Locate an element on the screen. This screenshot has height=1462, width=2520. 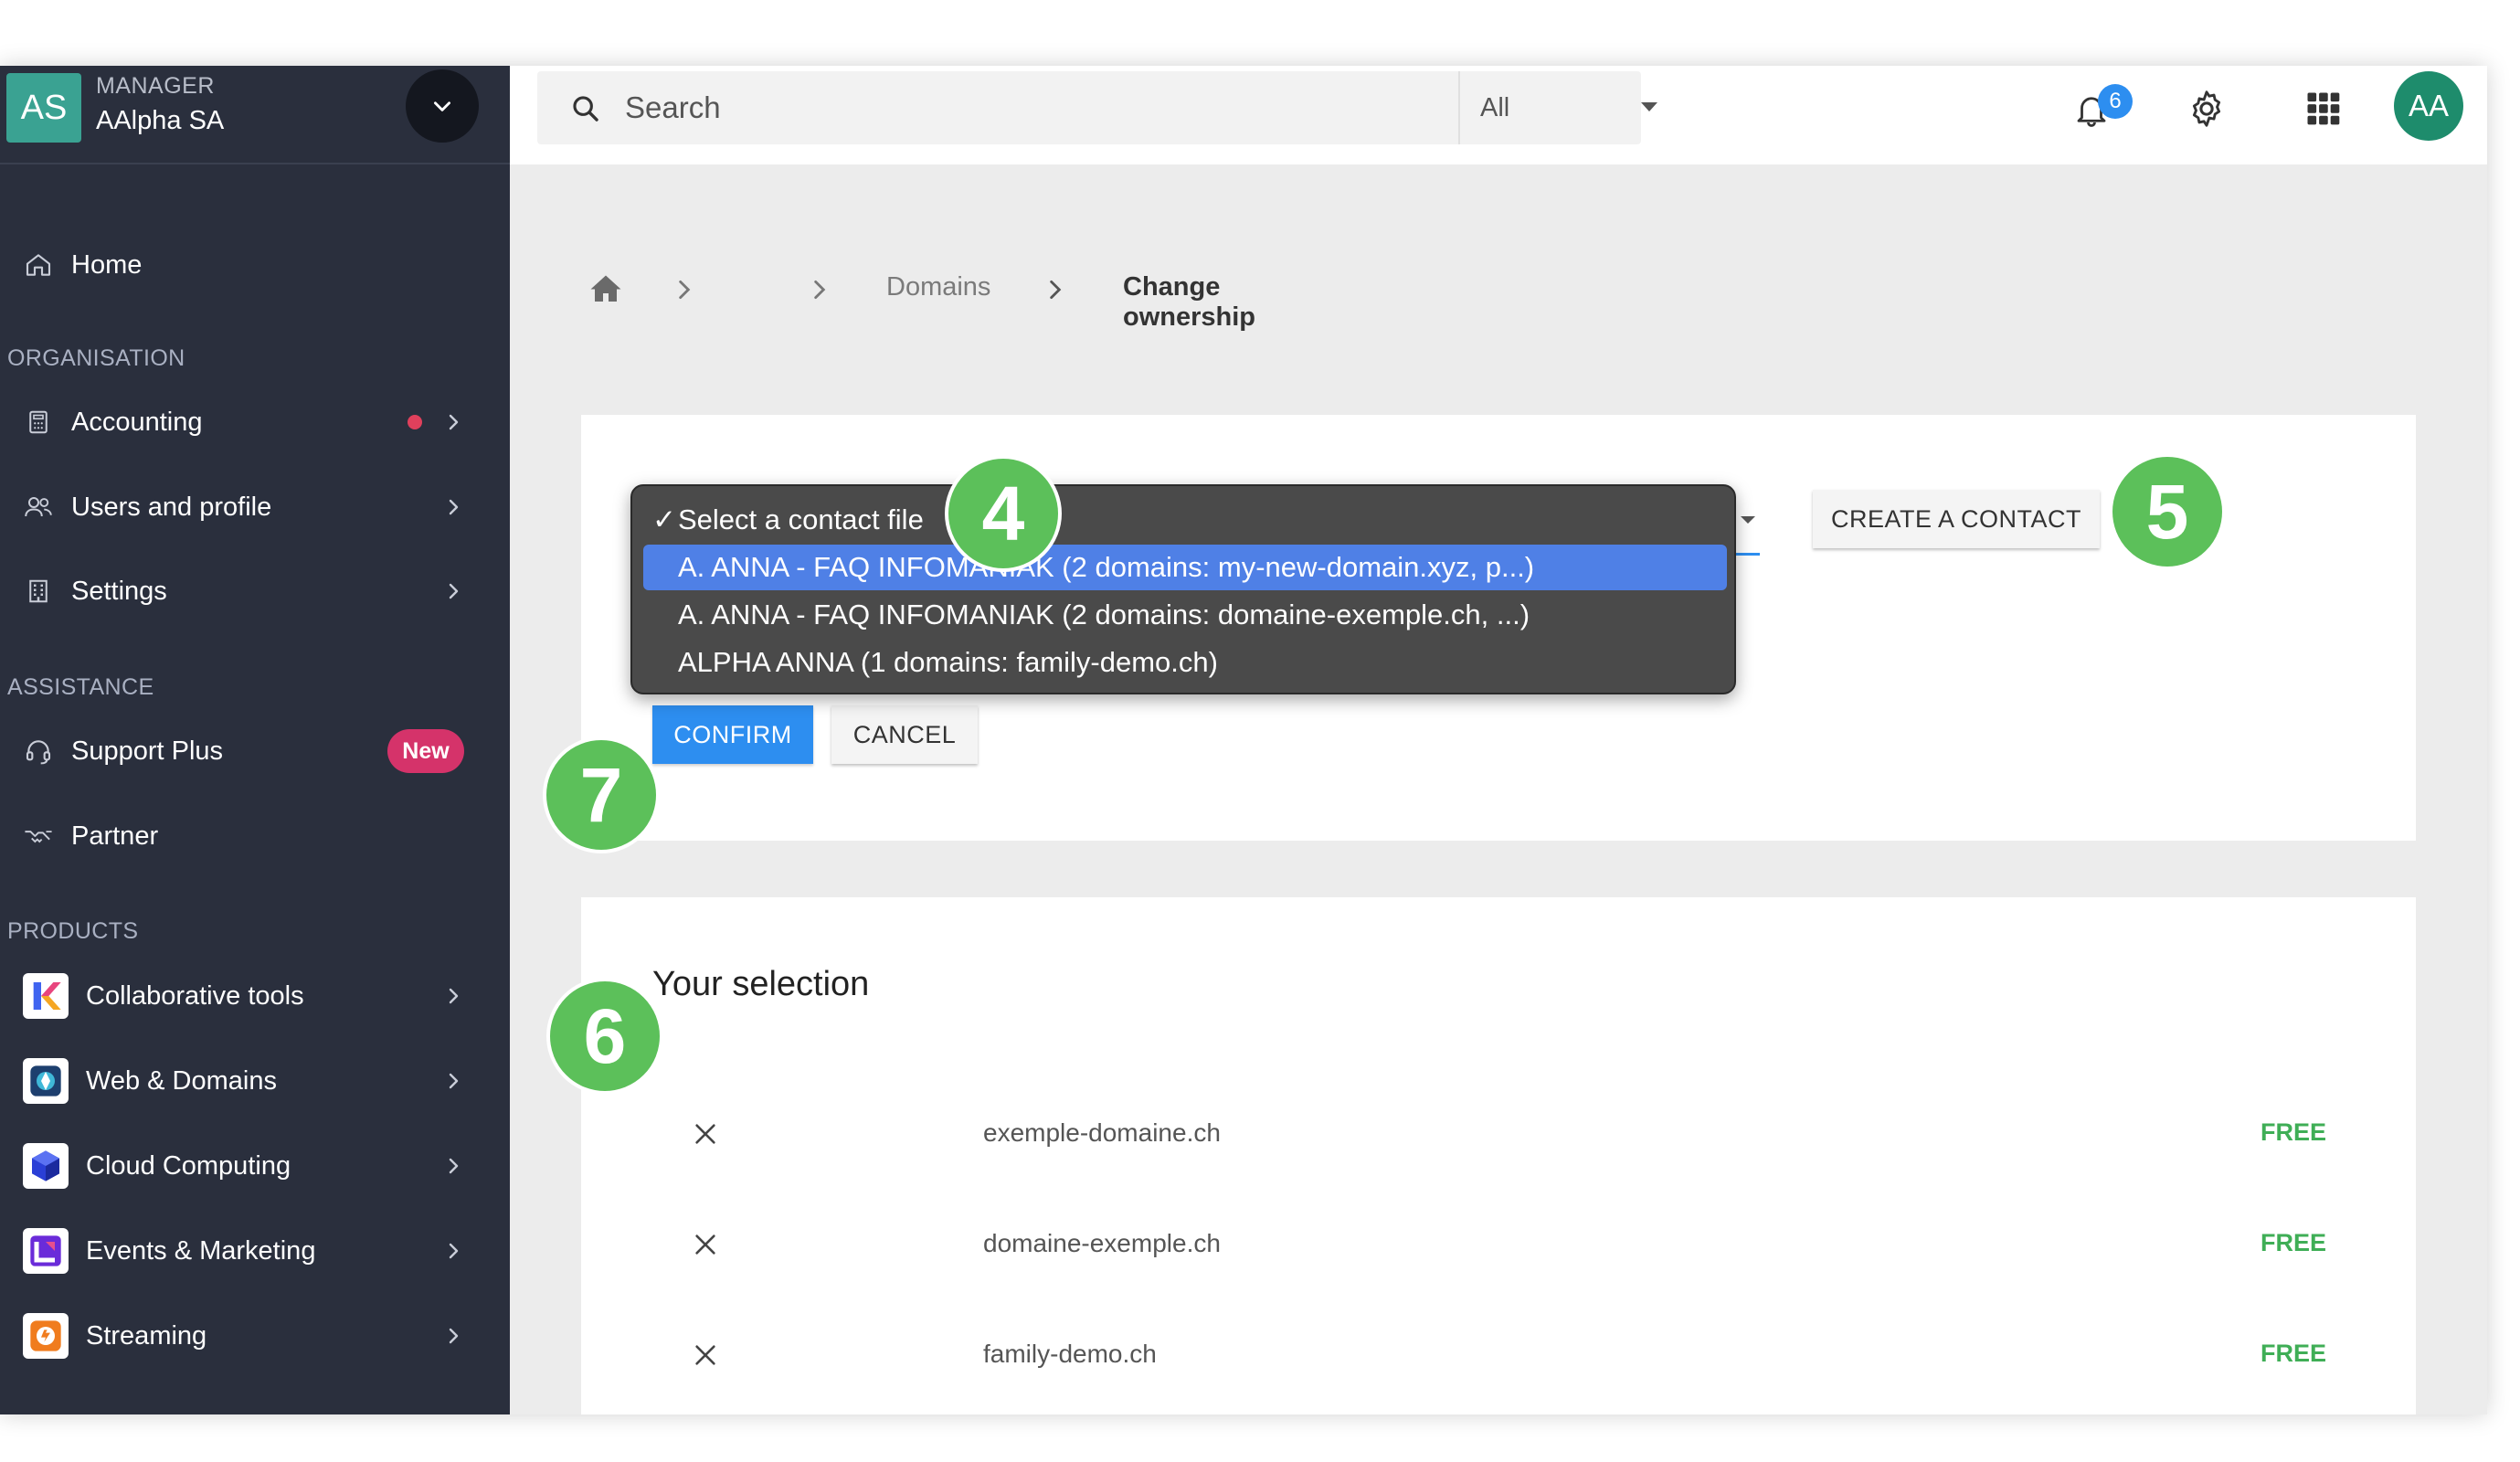
sidebar-item-cloud-computing: Cloud Computing is located at coordinates (255, 1165).